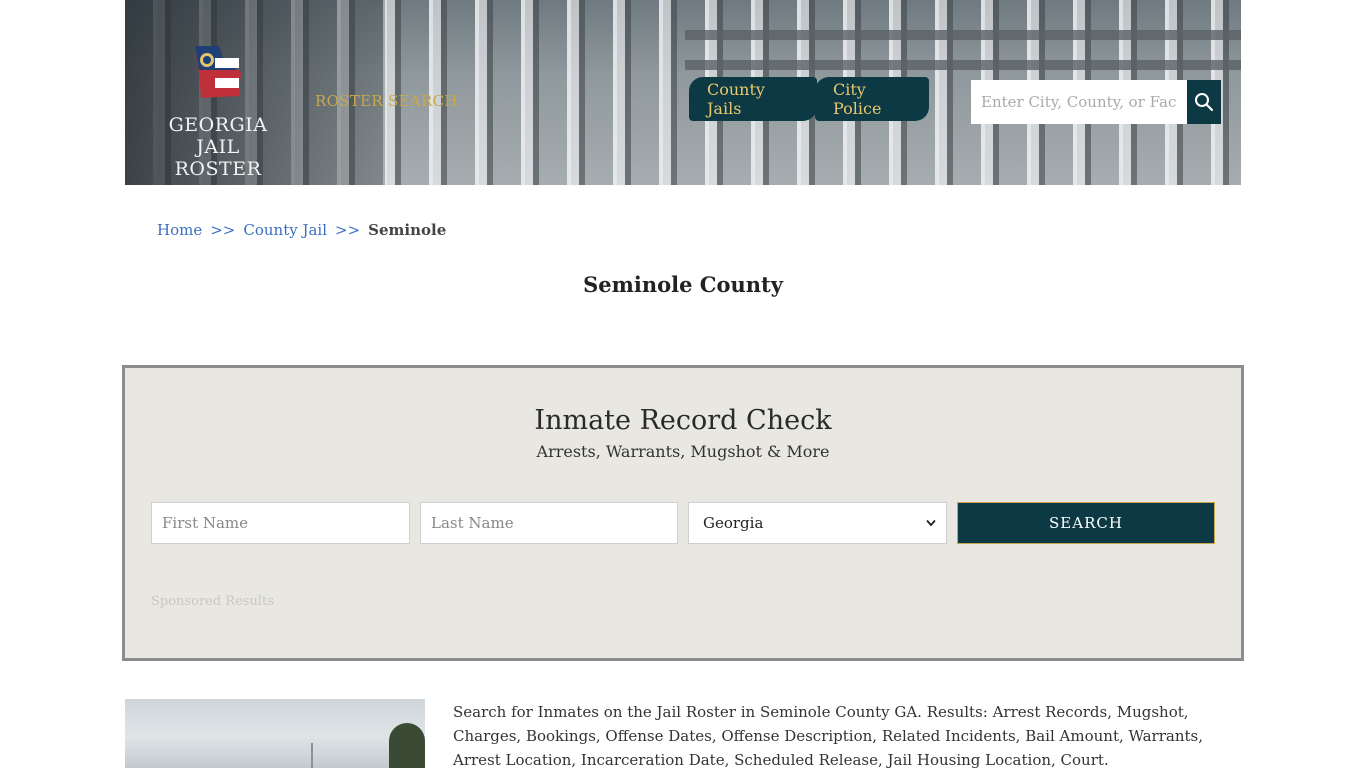 The height and width of the screenshot is (768, 1366). What do you see at coordinates (407, 745) in the screenshot?
I see `tree` at bounding box center [407, 745].